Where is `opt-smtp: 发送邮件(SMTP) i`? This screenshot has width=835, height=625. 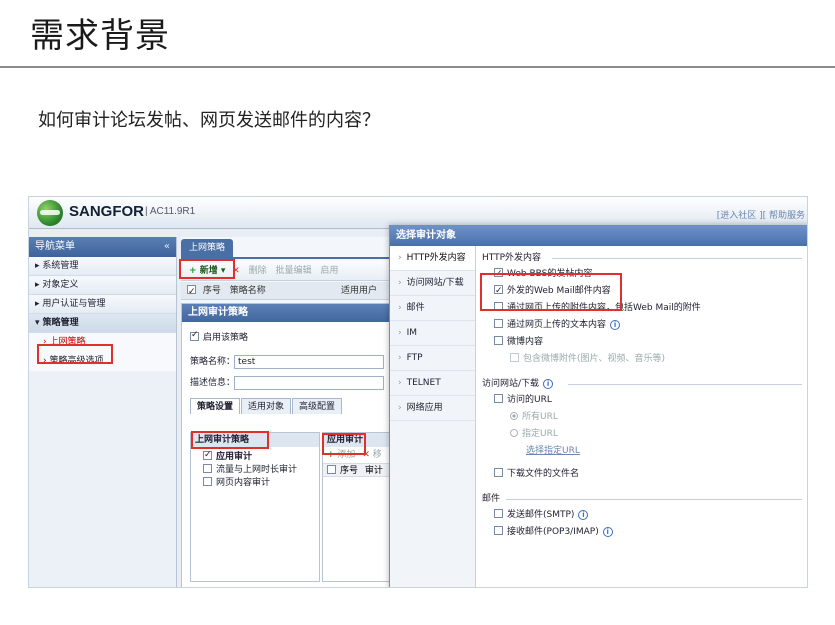 opt-smtp: 发送邮件(SMTP) i is located at coordinates (644, 515).